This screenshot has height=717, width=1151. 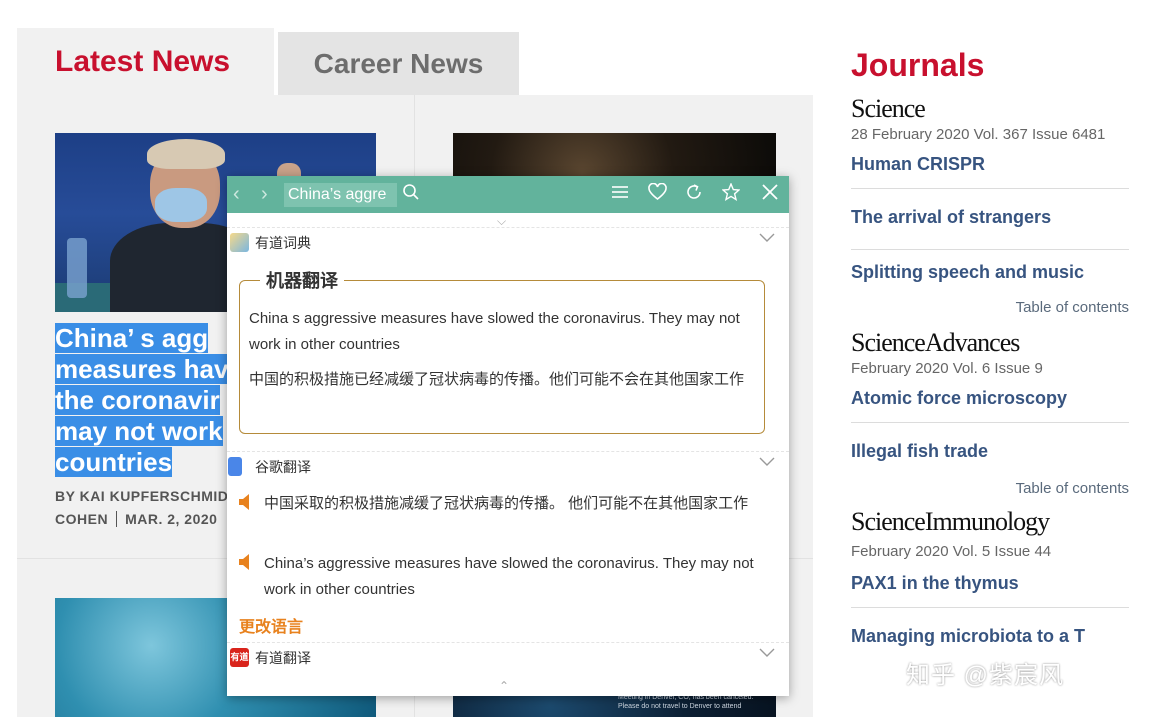 What do you see at coordinates (990, 490) in the screenshot?
I see `advances-table-of-contents: Table of contents` at bounding box center [990, 490].